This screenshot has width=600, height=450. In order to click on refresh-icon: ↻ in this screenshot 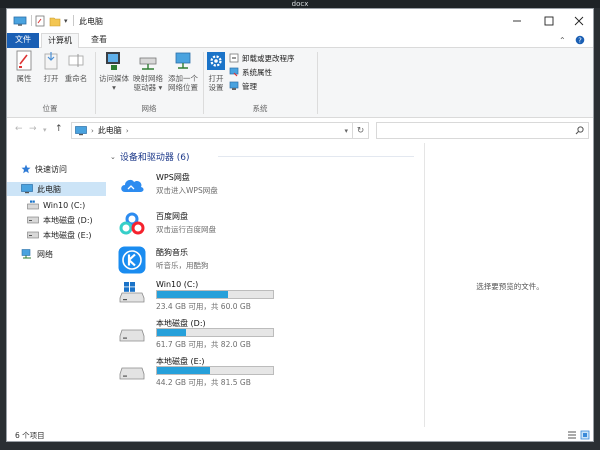, I will do `click(361, 130)`.